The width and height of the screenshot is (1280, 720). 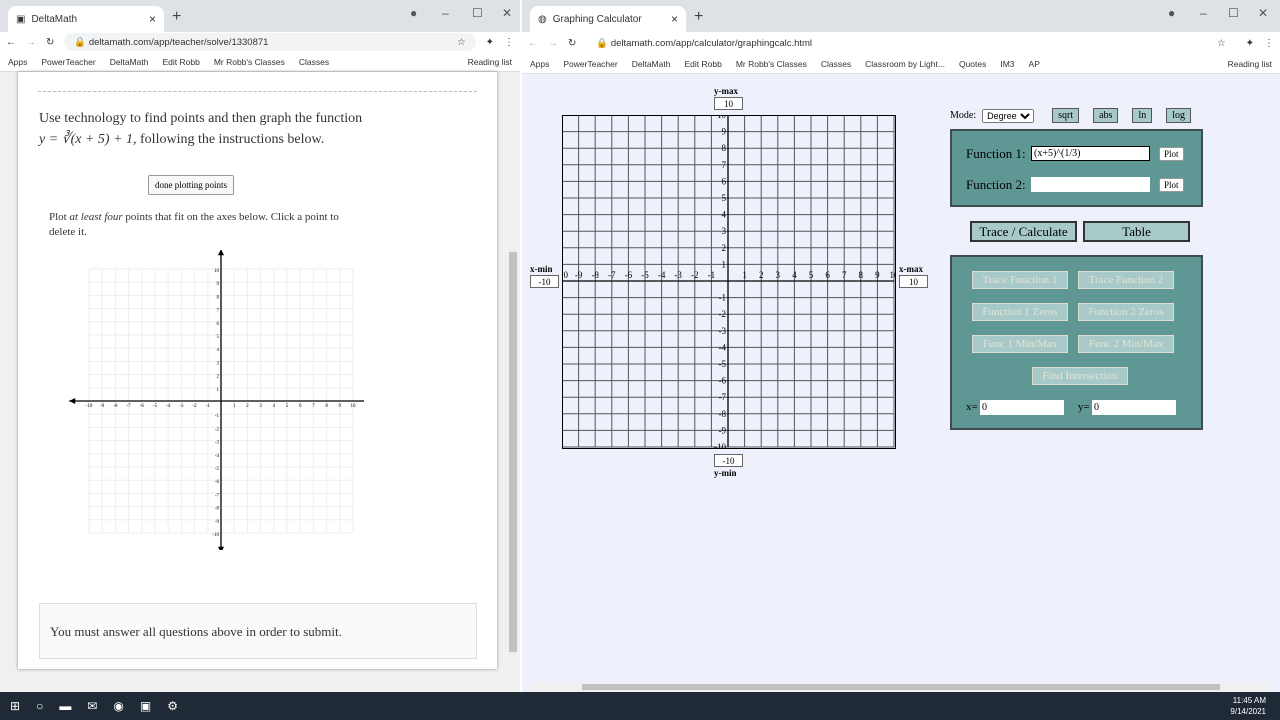 What do you see at coordinates (1020, 280) in the screenshot?
I see `trace-function1-button: Trace Function 1` at bounding box center [1020, 280].